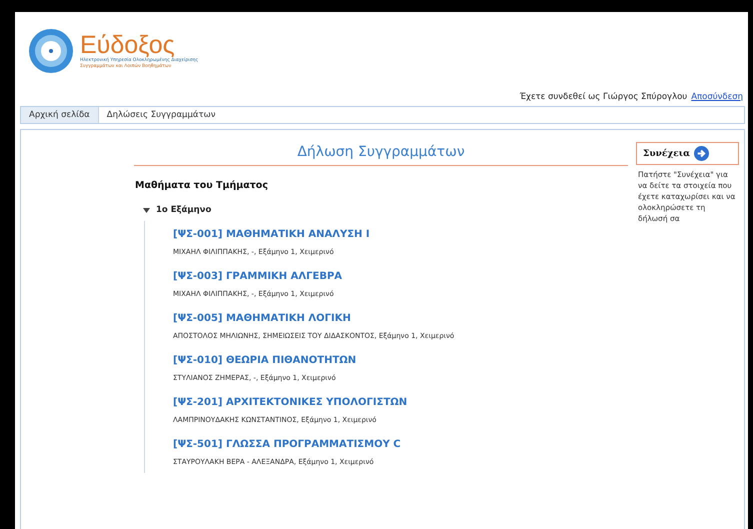 The width and height of the screenshot is (753, 529). I want to click on course-link: [ΨΣ-010] ΘΕΩΡΙΑ ΠΙΘΑΝΟΤΗΤΩΝ, so click(400, 360).